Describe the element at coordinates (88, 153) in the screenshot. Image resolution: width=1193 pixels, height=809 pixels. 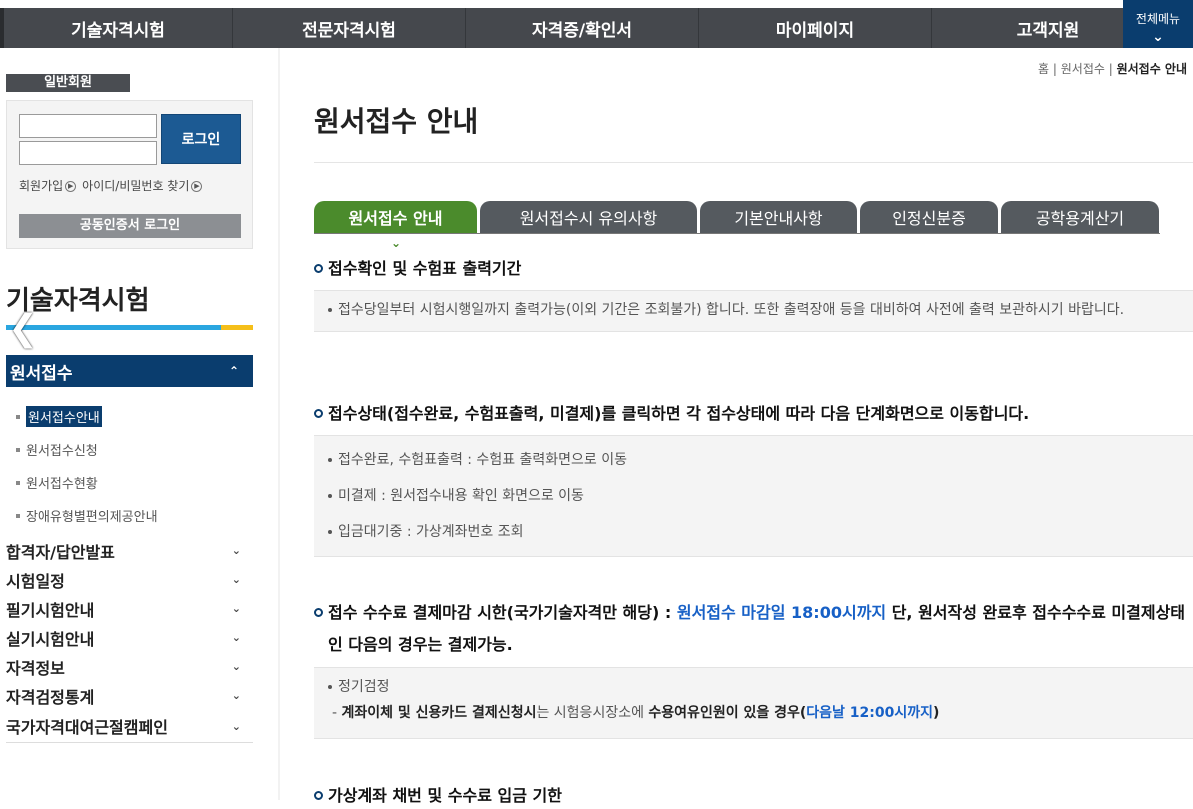
I see `password-input` at that location.